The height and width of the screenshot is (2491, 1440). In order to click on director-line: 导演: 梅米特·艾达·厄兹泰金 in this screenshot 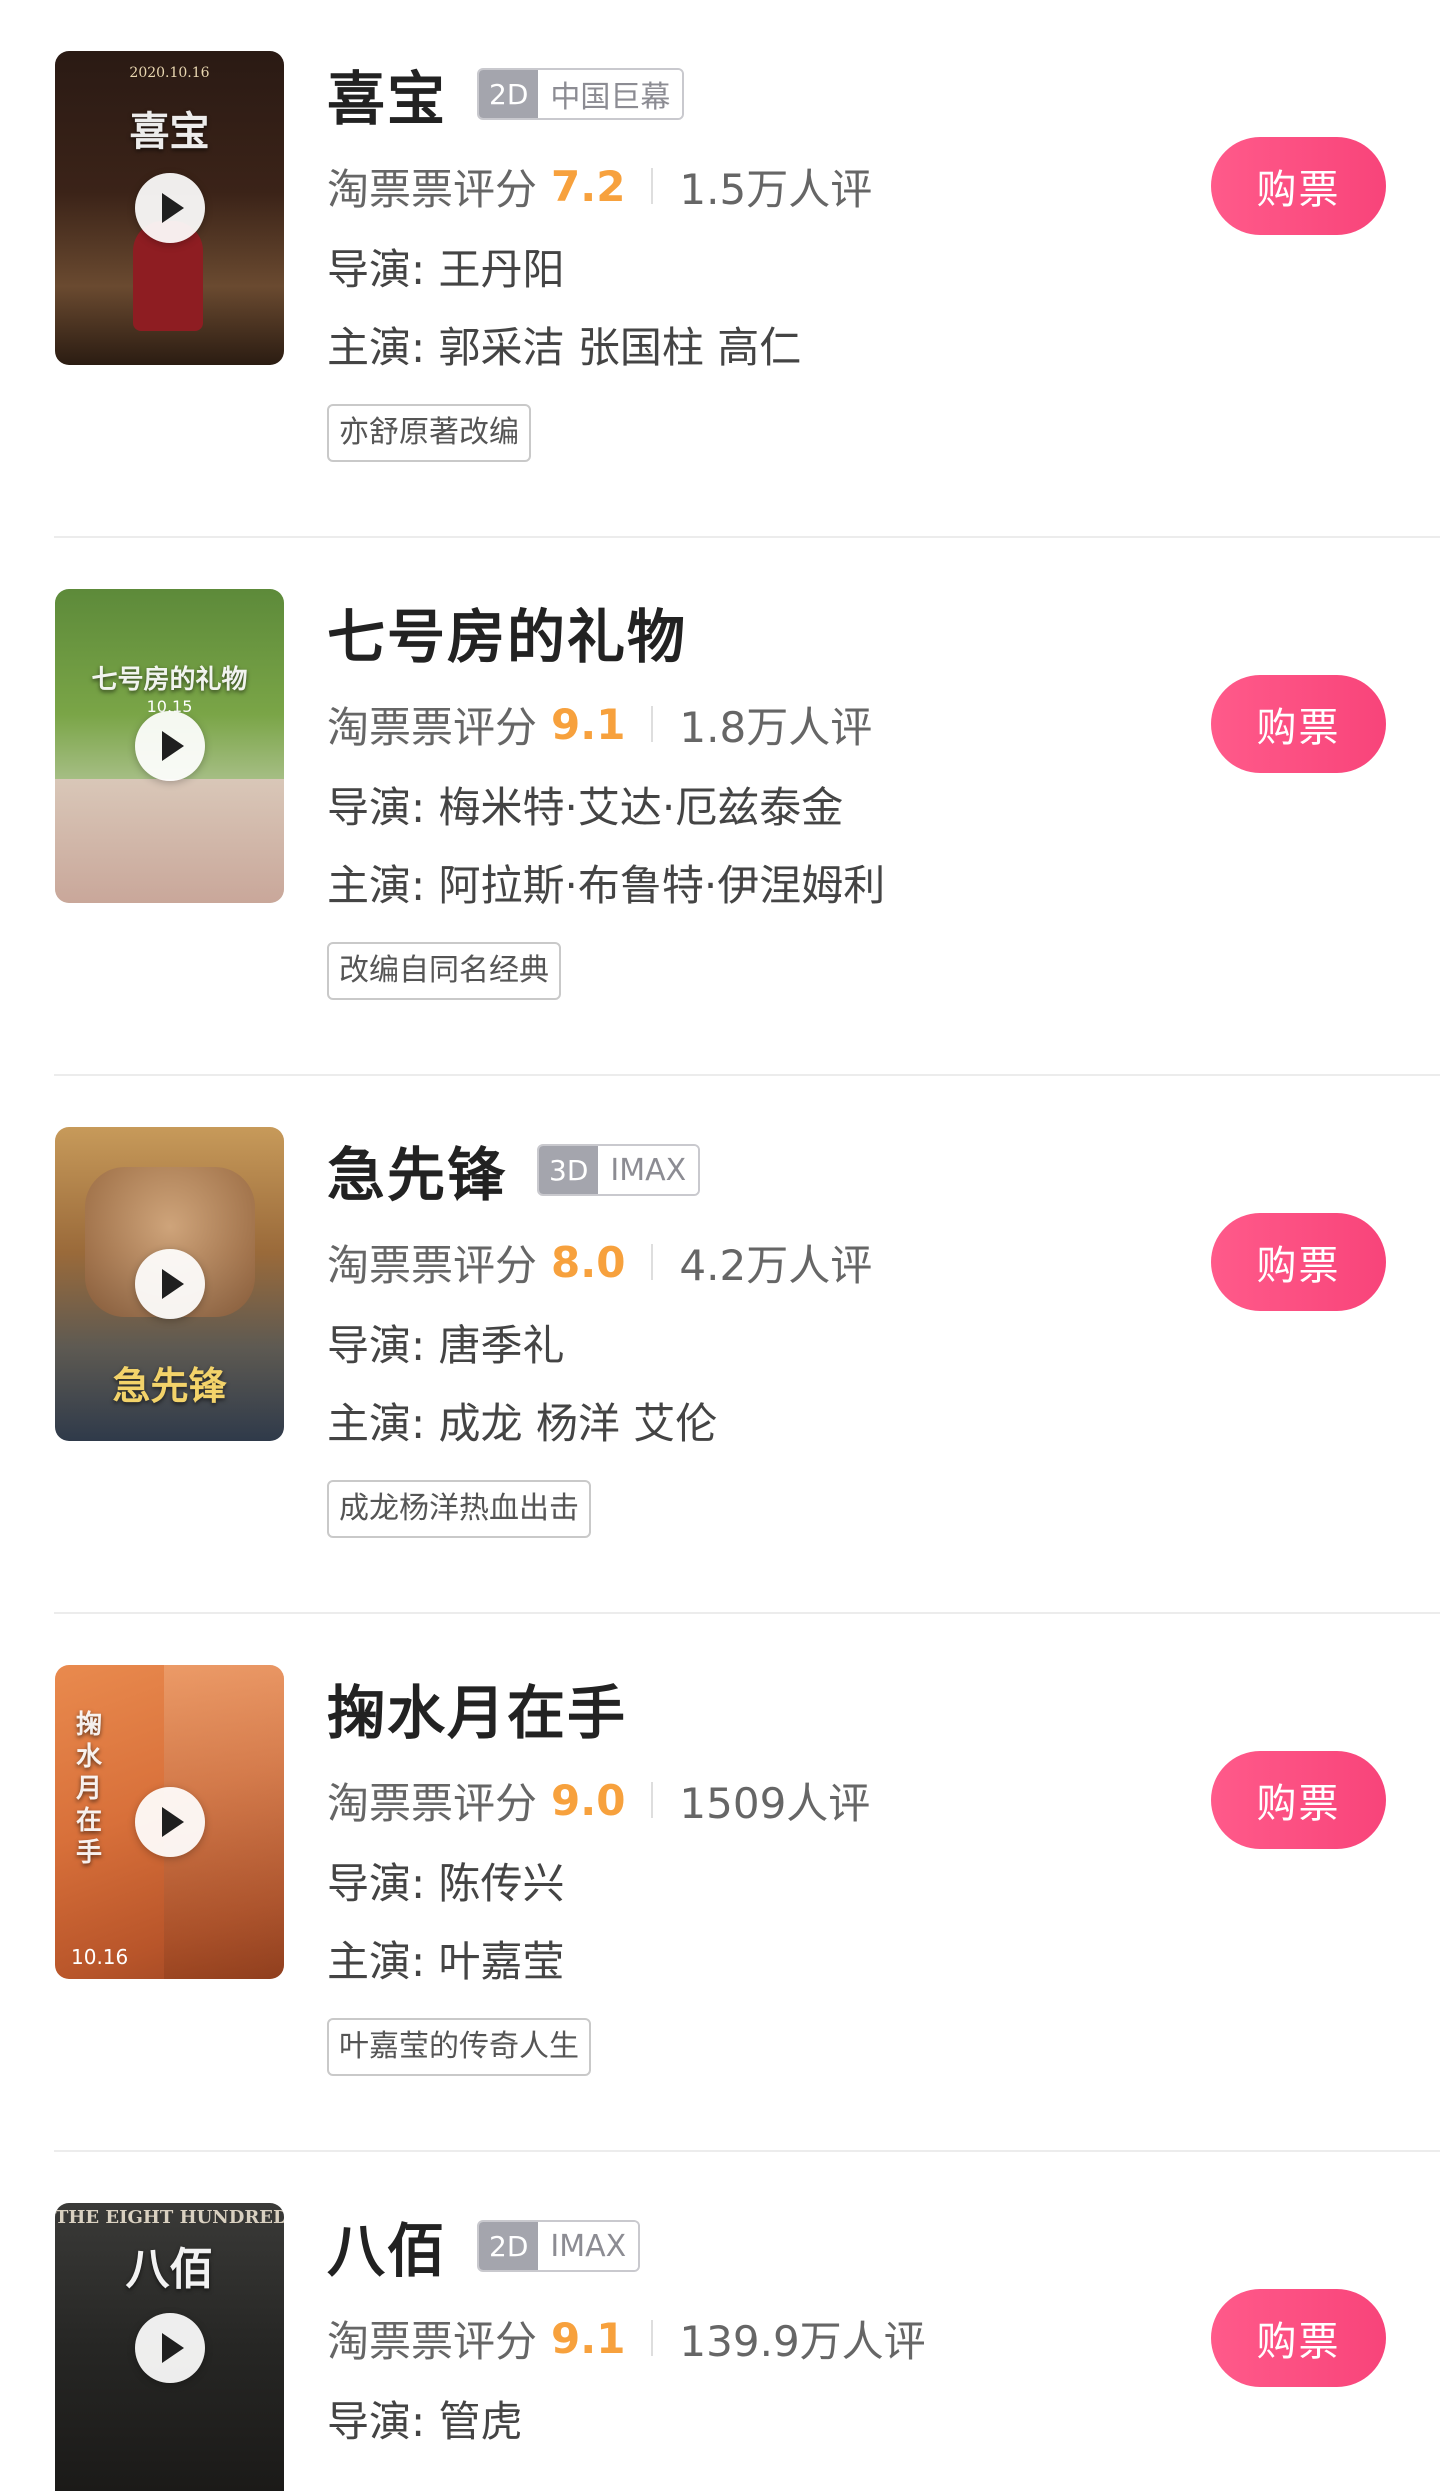, I will do `click(757, 808)`.